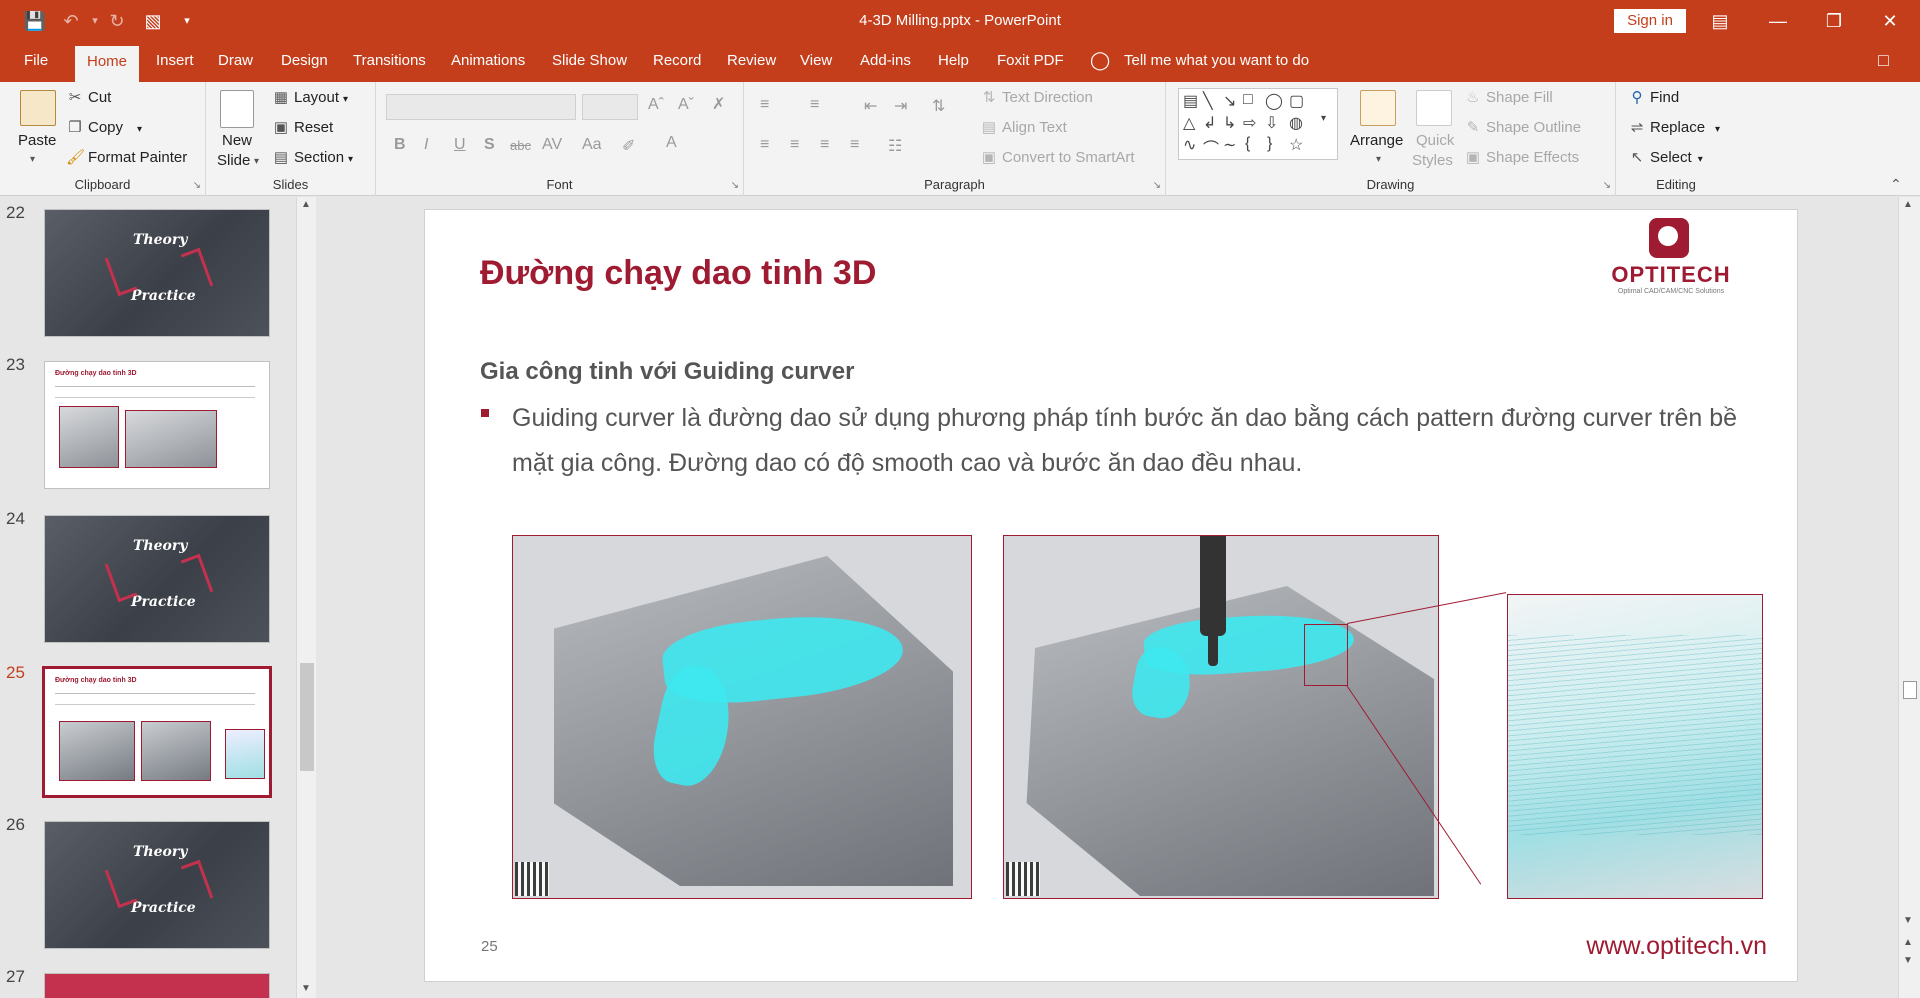 Image resolution: width=1920 pixels, height=998 pixels. What do you see at coordinates (1229, 101) in the screenshot?
I see `arrow-line-shape-icon: ↘` at bounding box center [1229, 101].